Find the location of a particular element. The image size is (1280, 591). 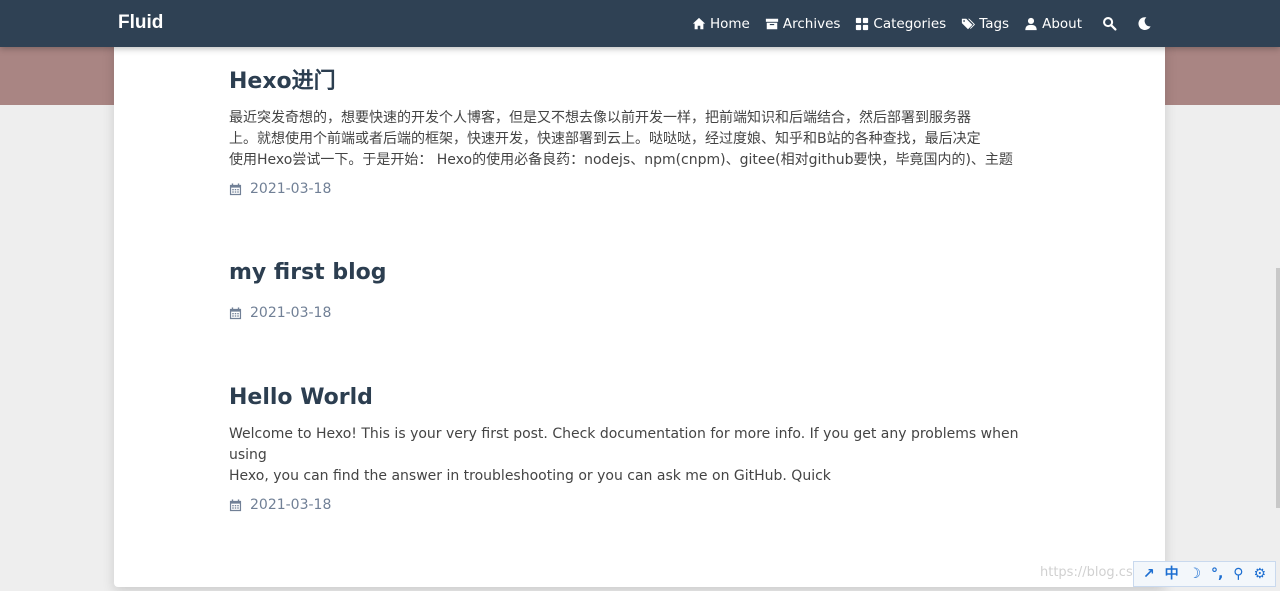

ime-toolbar: ↗ 中 ☽ °, ⚲ ⚙ is located at coordinates (1204, 574).